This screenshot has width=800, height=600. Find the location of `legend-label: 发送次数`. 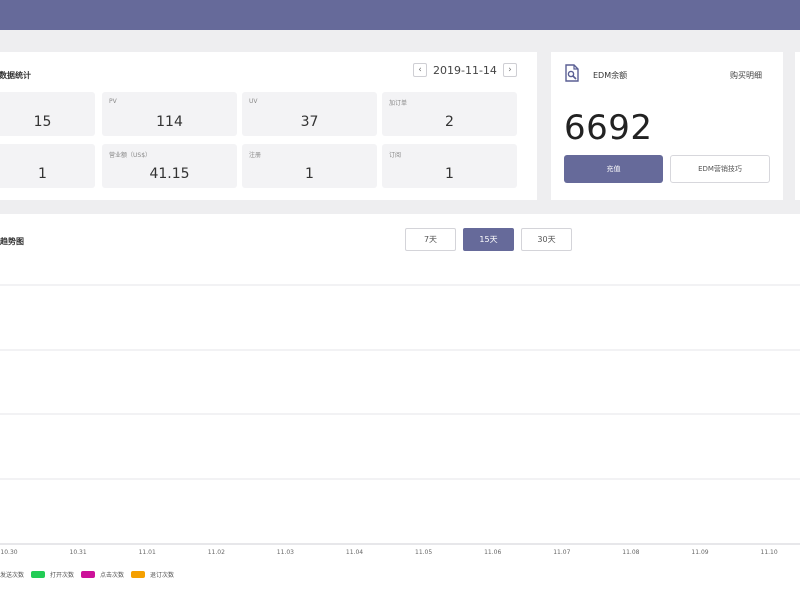

legend-label: 发送次数 is located at coordinates (12, 575).